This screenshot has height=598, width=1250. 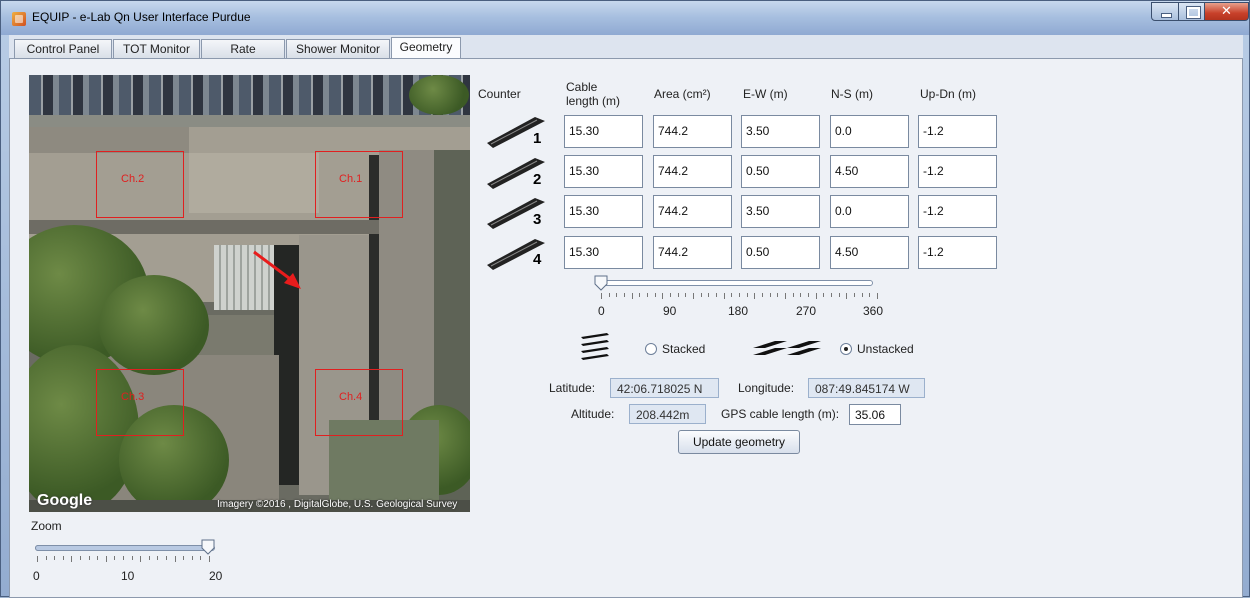 What do you see at coordinates (109, 140) in the screenshot?
I see `roof-strip` at bounding box center [109, 140].